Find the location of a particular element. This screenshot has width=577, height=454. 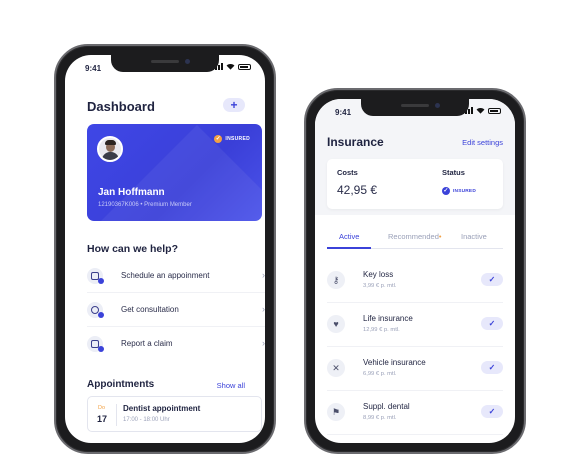

tab-recommended: Recommended• is located at coordinates (415, 236).